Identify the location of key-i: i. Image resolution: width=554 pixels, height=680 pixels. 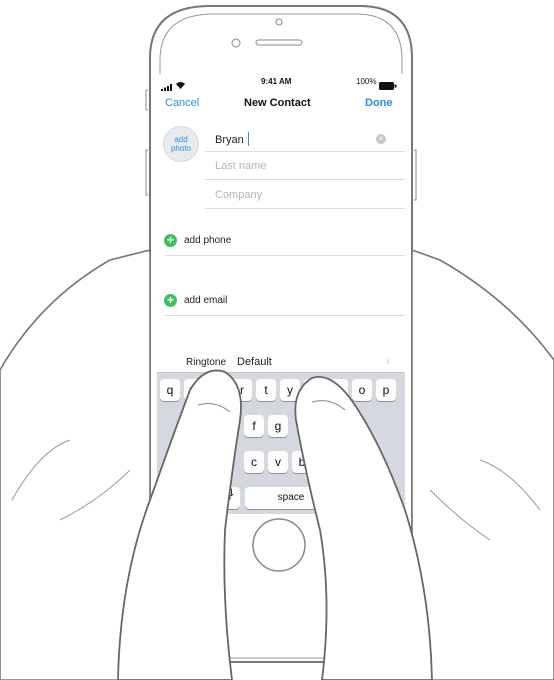
(338, 390).